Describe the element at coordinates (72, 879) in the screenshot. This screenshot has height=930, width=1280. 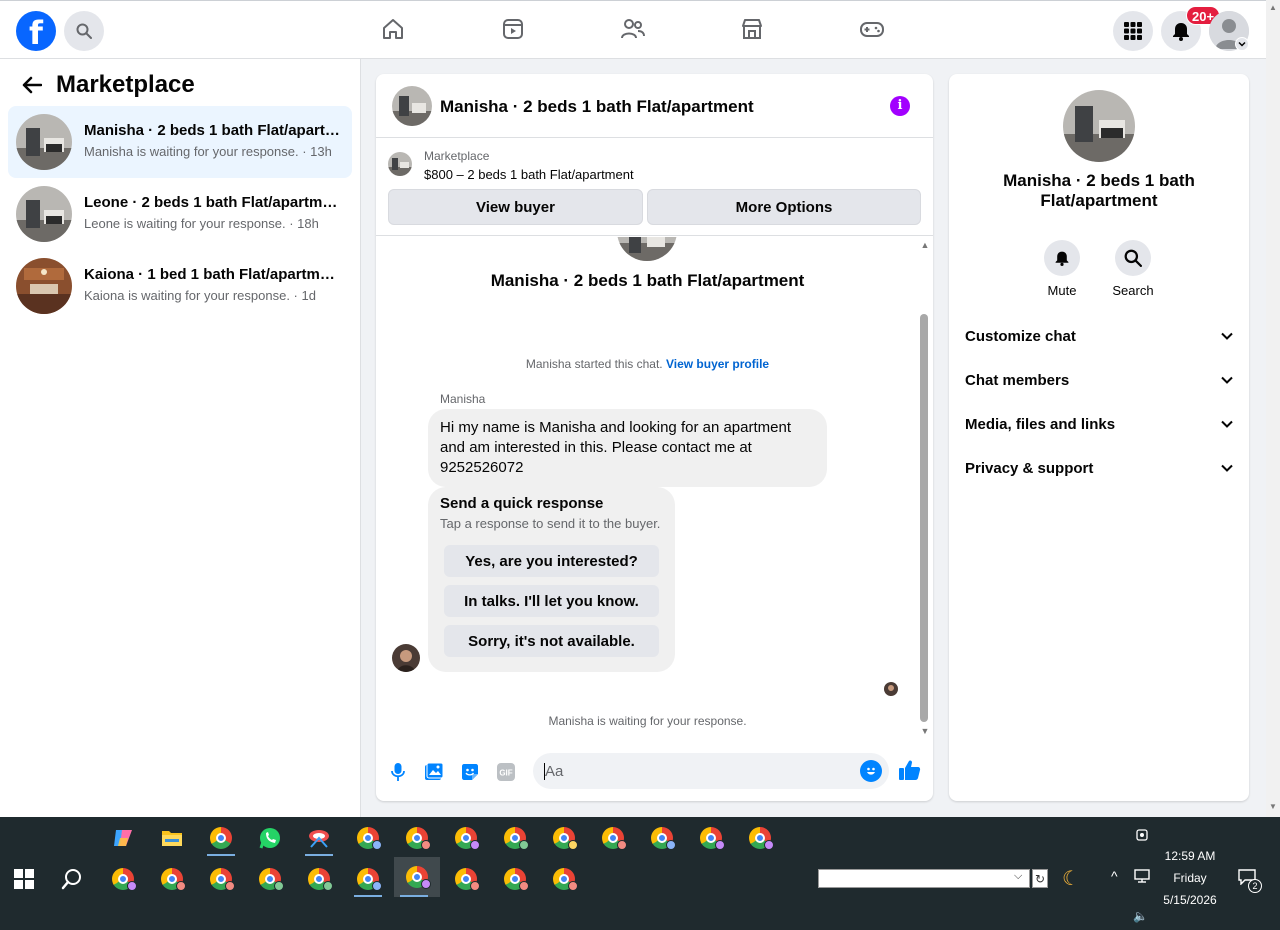
I see `taskbar-search` at that location.